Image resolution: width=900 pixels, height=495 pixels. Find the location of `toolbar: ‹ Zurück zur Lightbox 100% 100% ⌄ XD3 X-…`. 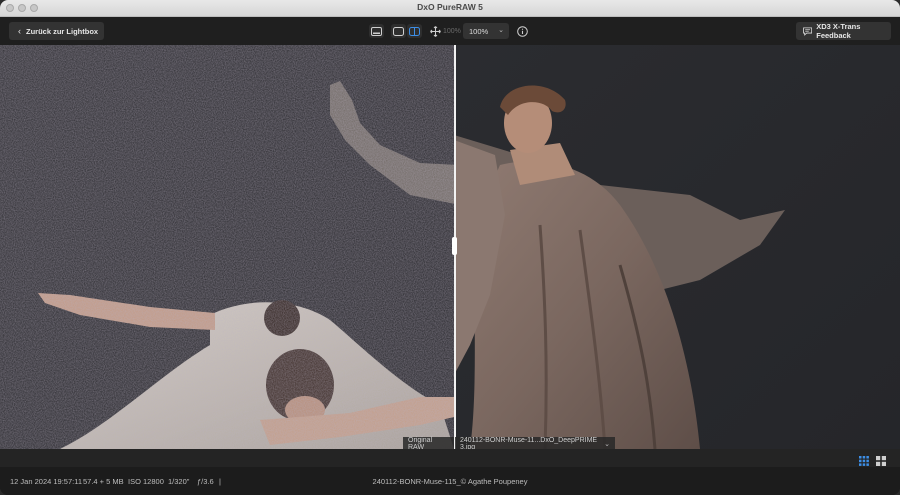

toolbar: ‹ Zurück zur Lightbox 100% 100% ⌄ XD3 X-… is located at coordinates (450, 31).